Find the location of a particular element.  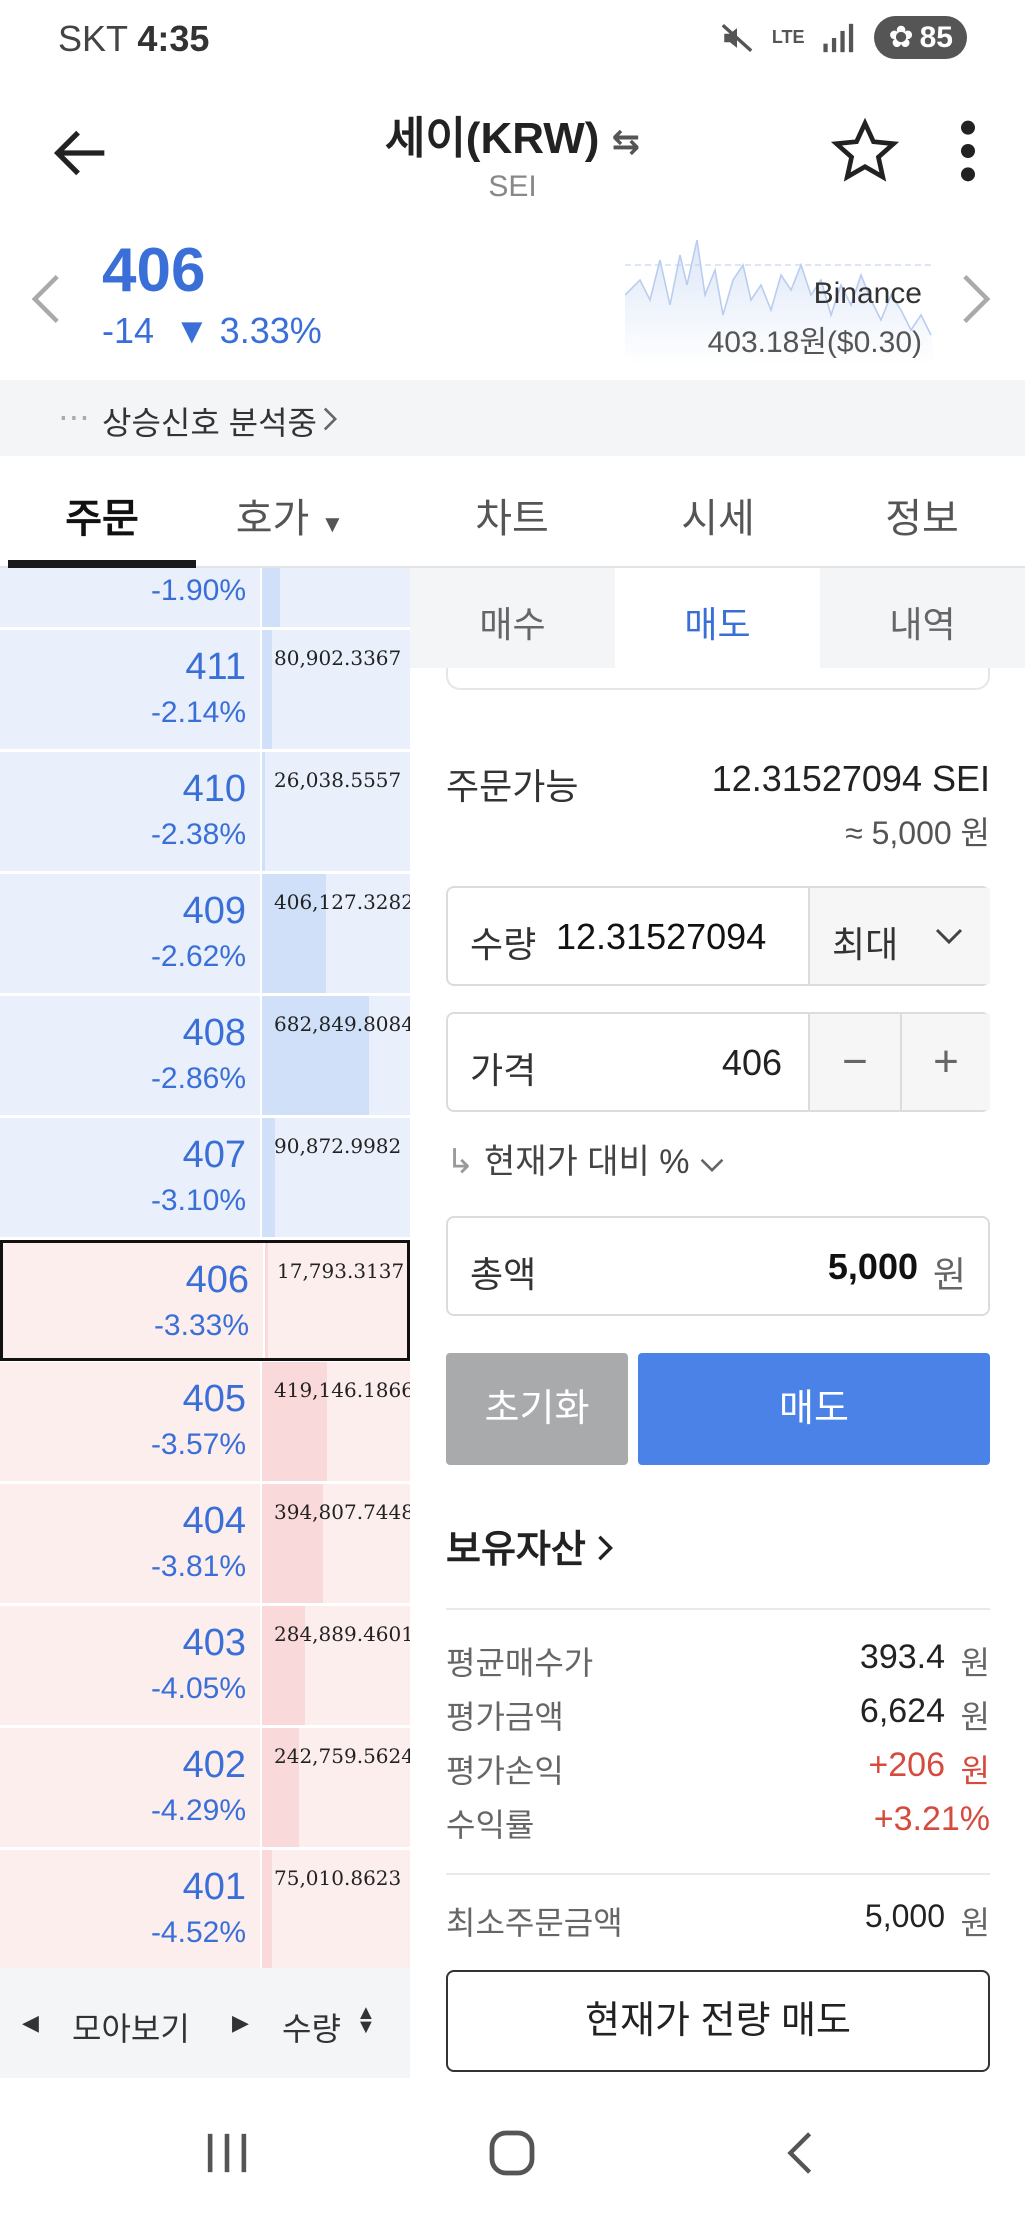

sort-label: 수량 is located at coordinates (311, 2027).